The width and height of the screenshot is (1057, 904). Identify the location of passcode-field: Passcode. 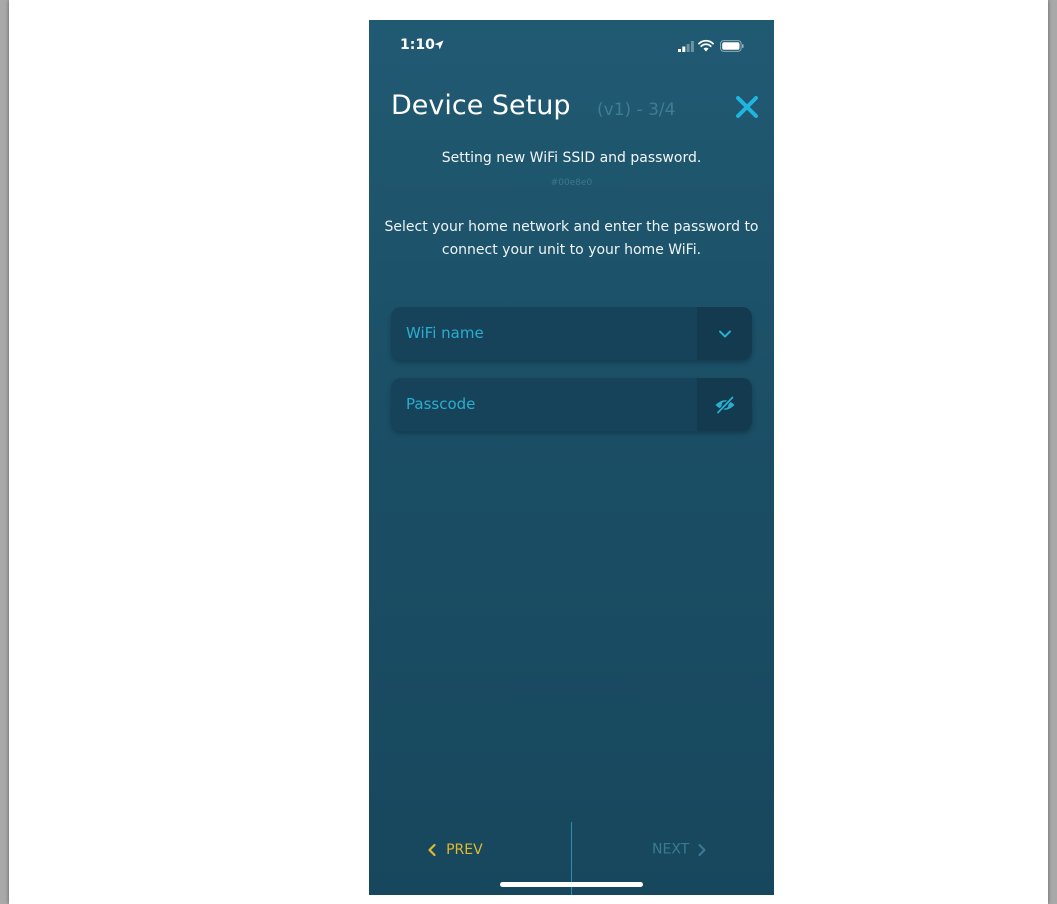
(571, 404).